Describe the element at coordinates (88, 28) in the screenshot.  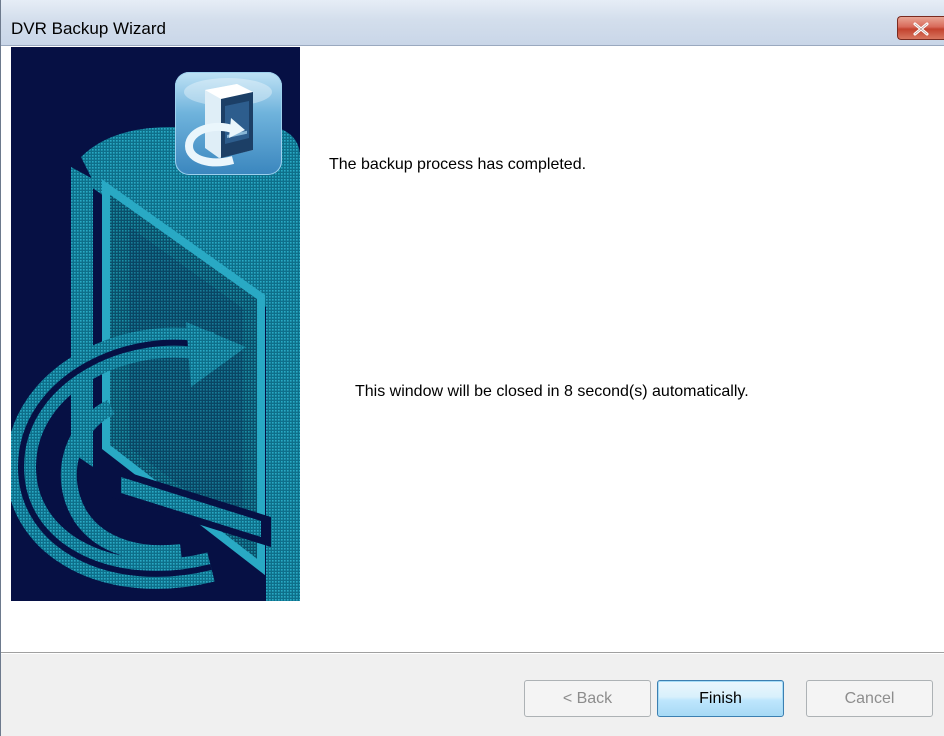
I see `window-title: DVR Backup Wizard` at that location.